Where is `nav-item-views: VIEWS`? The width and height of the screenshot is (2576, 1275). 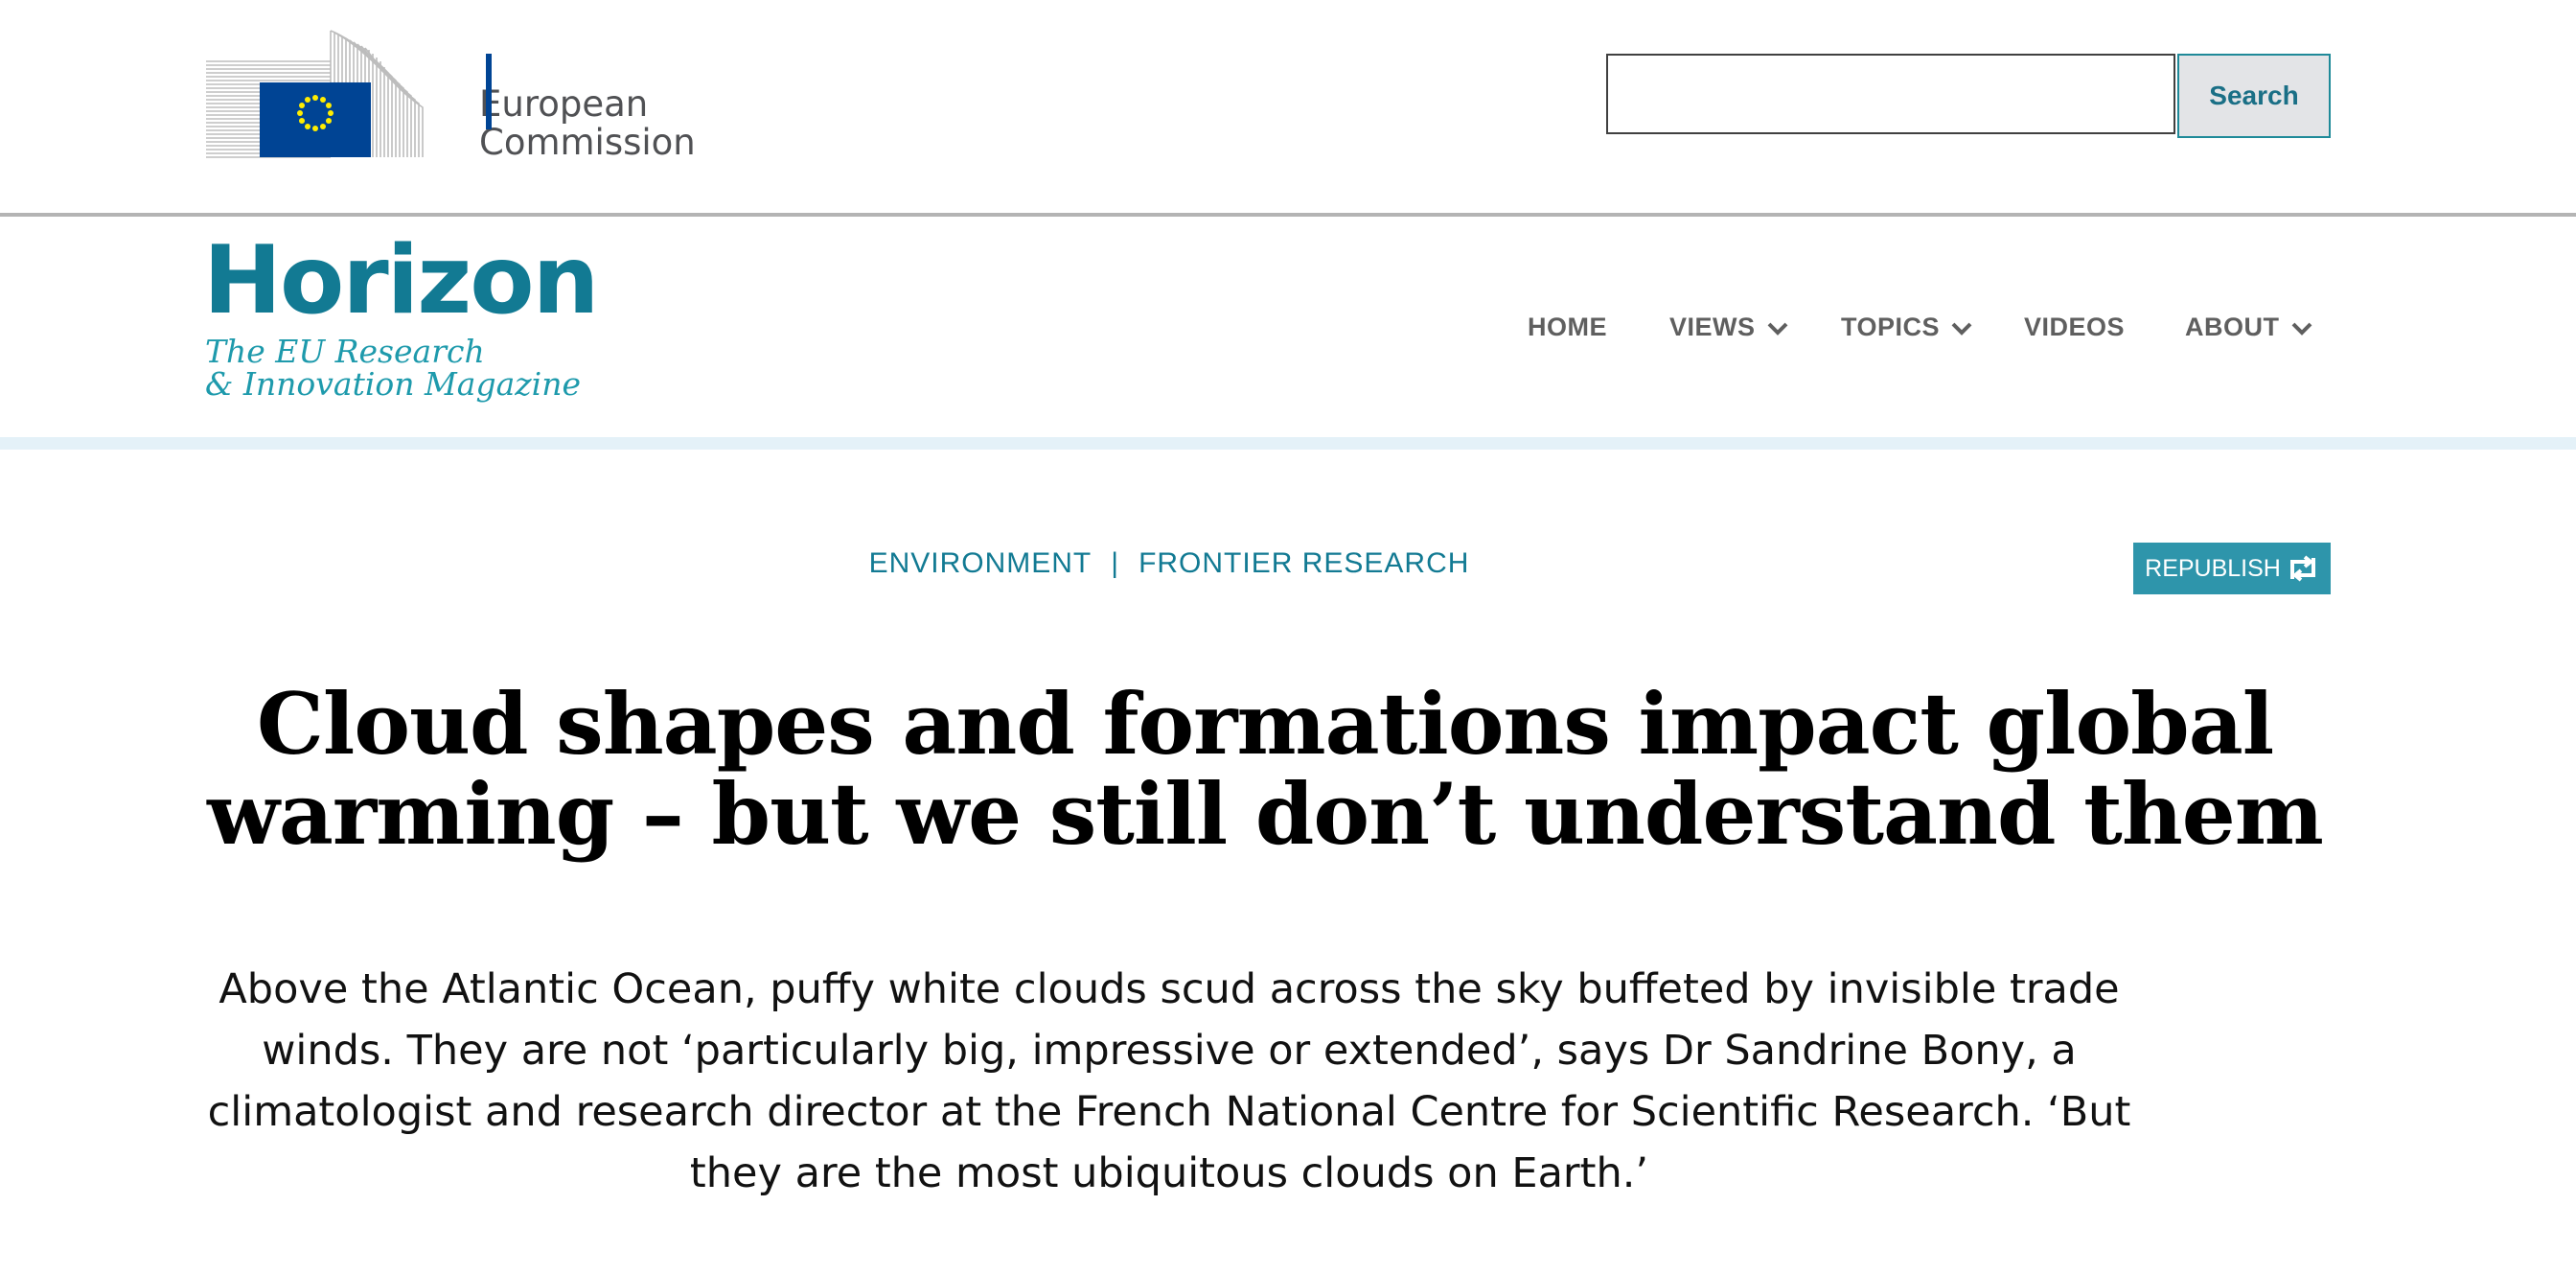 nav-item-views: VIEWS is located at coordinates (1728, 327).